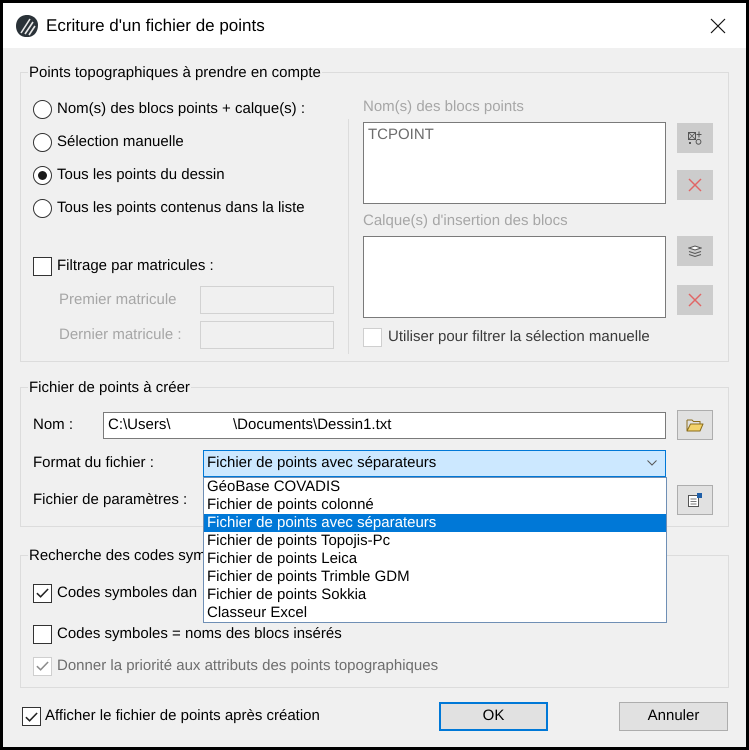  Describe the element at coordinates (466, 220) in the screenshot. I see `list-label: Calque(s) d'insertion des blocs` at that location.